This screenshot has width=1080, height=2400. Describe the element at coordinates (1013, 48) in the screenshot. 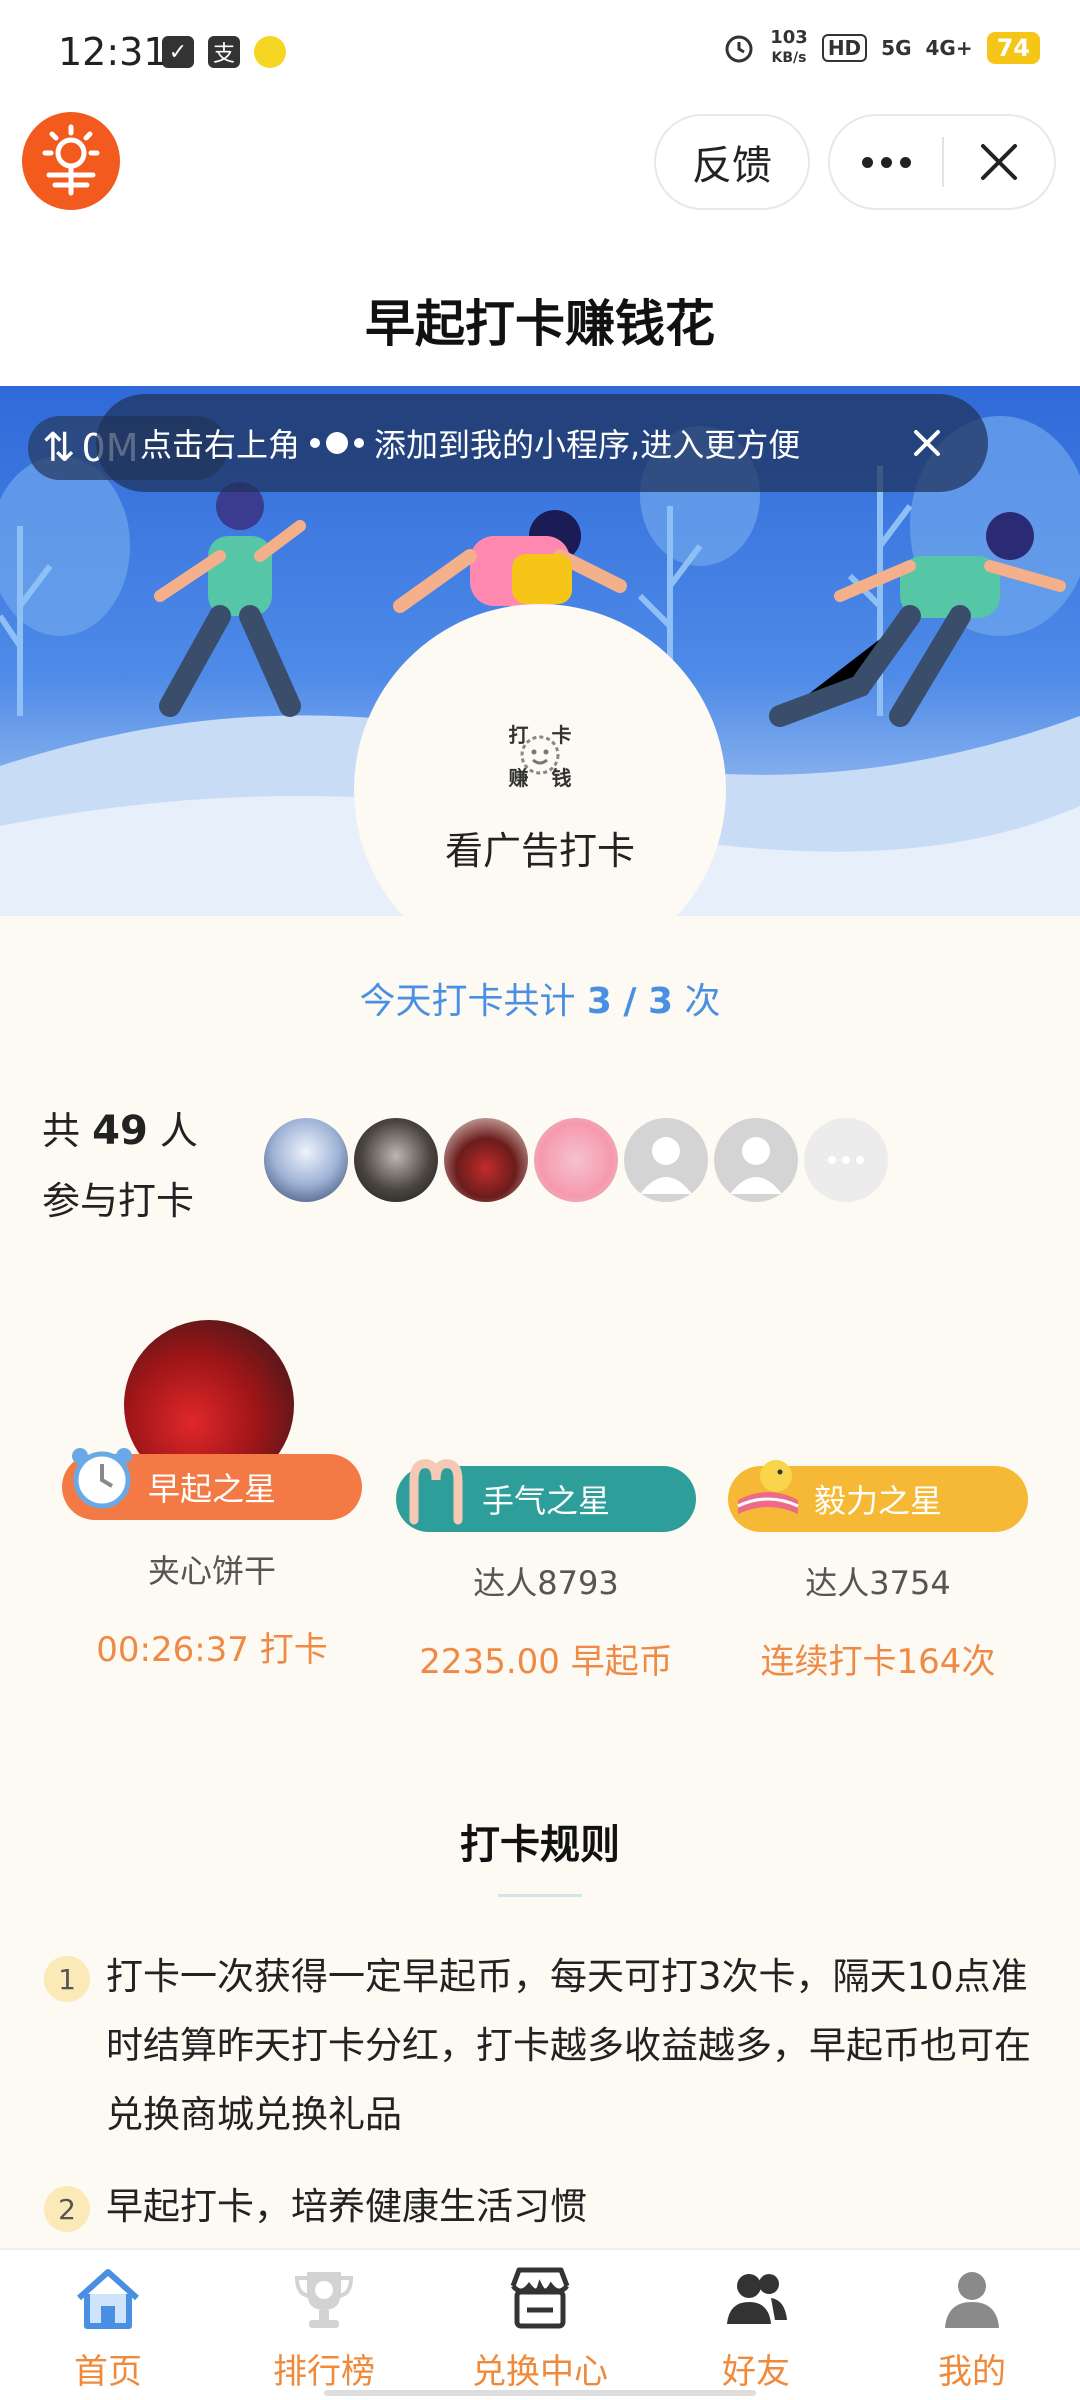

I see `battery-indicator: 74` at that location.